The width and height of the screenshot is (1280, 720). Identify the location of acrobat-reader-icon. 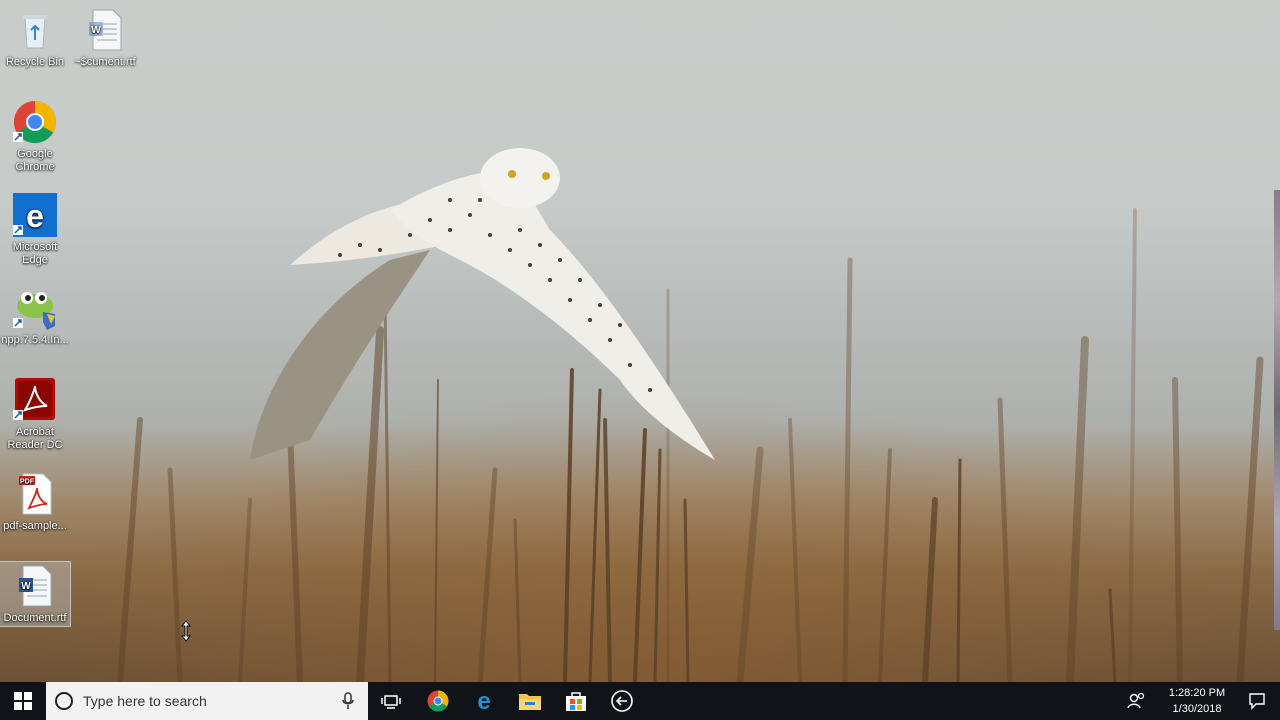
(35, 400).